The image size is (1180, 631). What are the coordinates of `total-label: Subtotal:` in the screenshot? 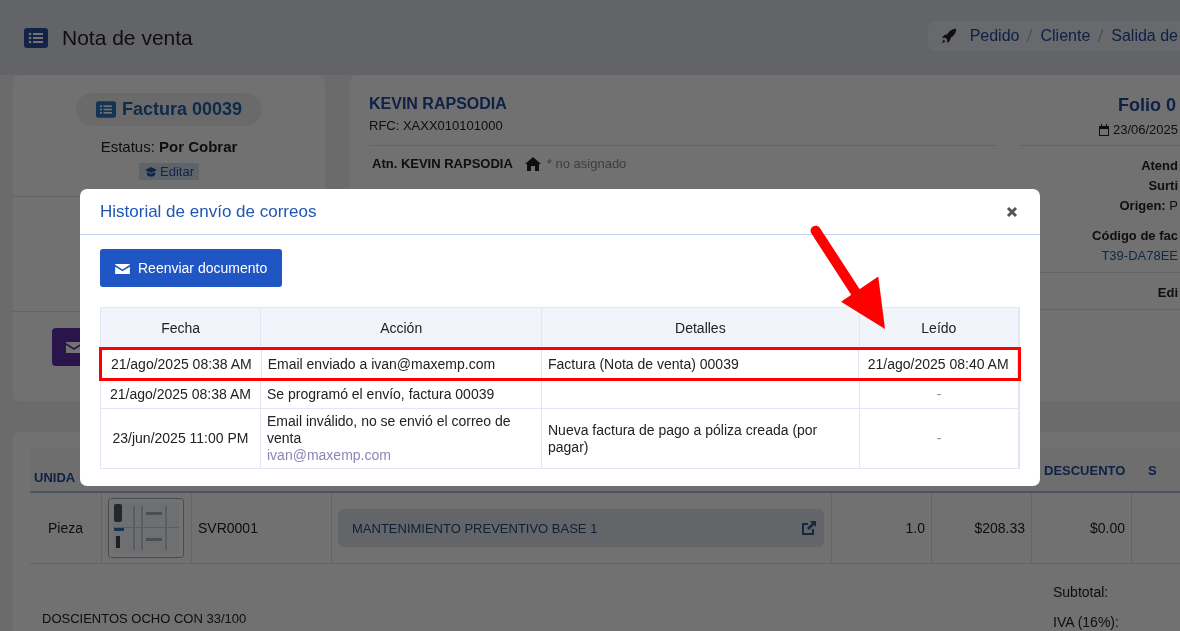 It's located at (1081, 592).